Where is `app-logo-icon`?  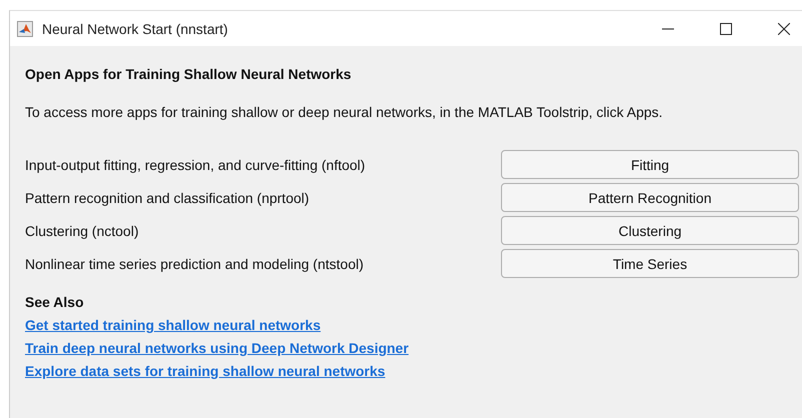
app-logo-icon is located at coordinates (25, 28).